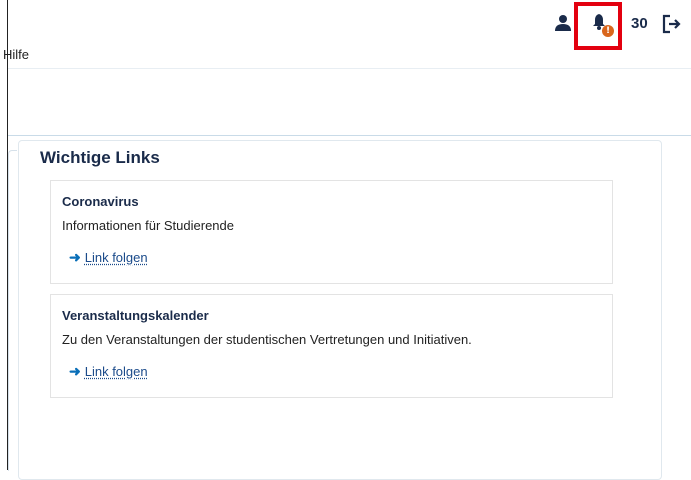 The height and width of the screenshot is (480, 691). I want to click on window-left-border, so click(4, 235).